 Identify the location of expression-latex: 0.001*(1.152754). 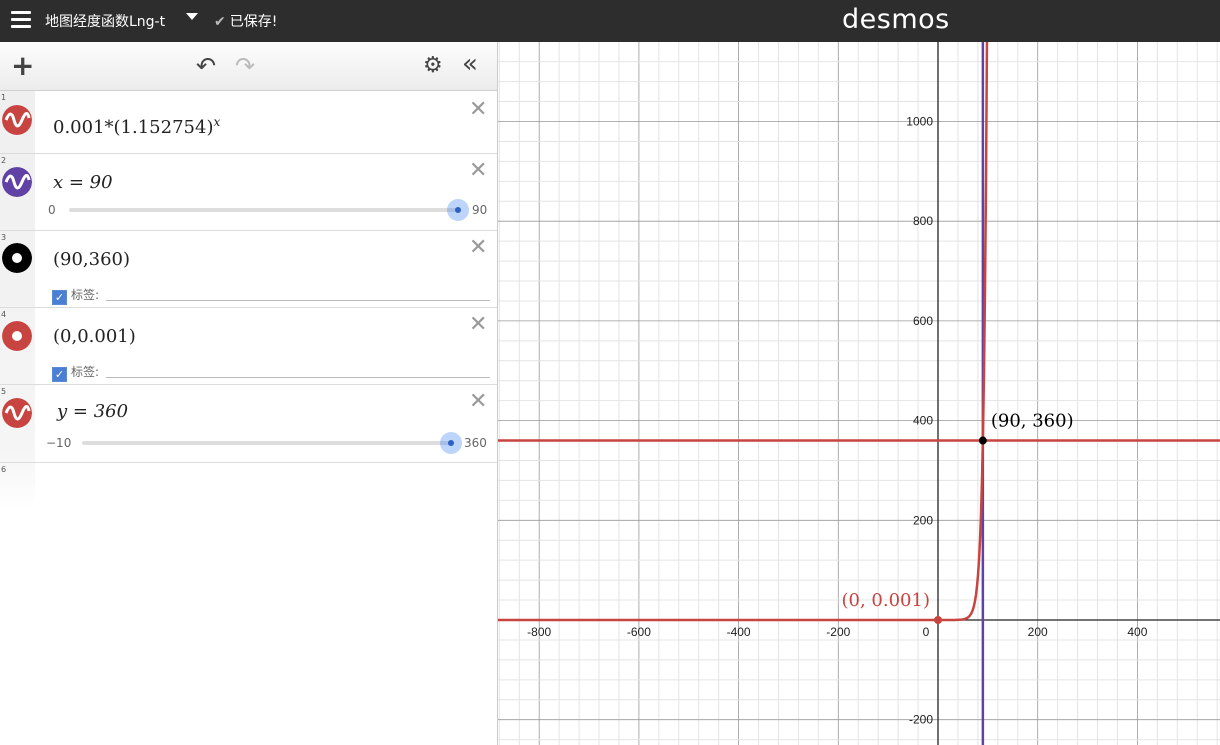
(133, 127).